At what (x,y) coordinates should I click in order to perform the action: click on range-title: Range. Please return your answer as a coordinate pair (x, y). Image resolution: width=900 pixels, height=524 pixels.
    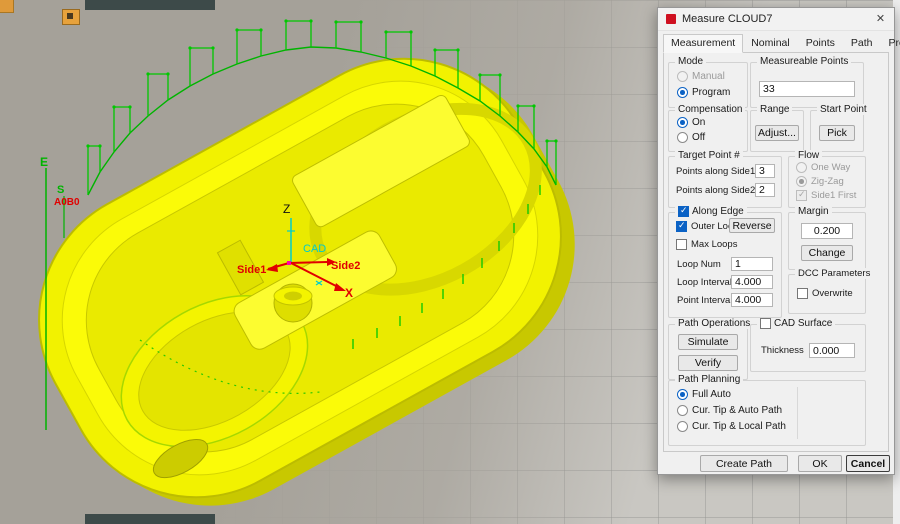
    Looking at the image, I should click on (775, 109).